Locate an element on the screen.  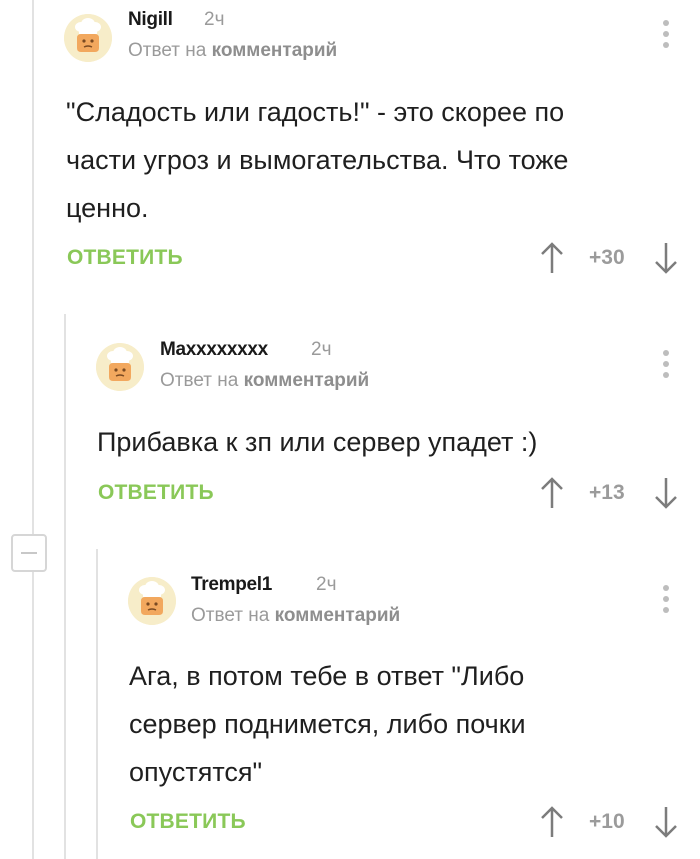
author-name: Trempel1 is located at coordinates (231, 585).